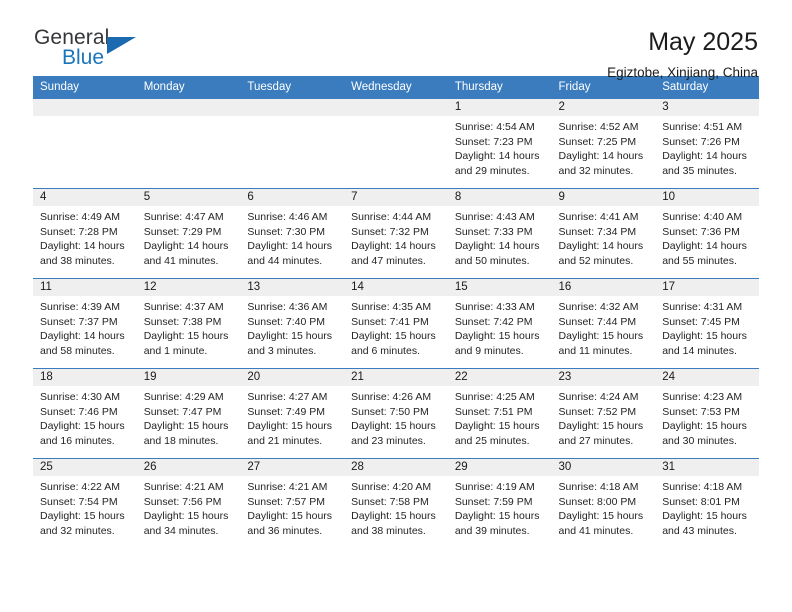 The image size is (792, 612). What do you see at coordinates (603, 467) in the screenshot?
I see `day-number: 30` at bounding box center [603, 467].